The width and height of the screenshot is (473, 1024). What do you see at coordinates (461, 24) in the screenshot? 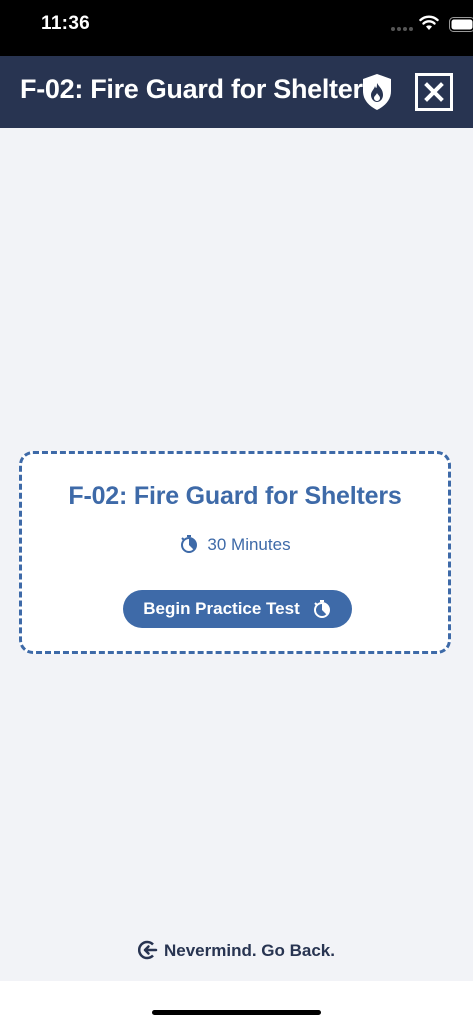
I see `battery-icon` at bounding box center [461, 24].